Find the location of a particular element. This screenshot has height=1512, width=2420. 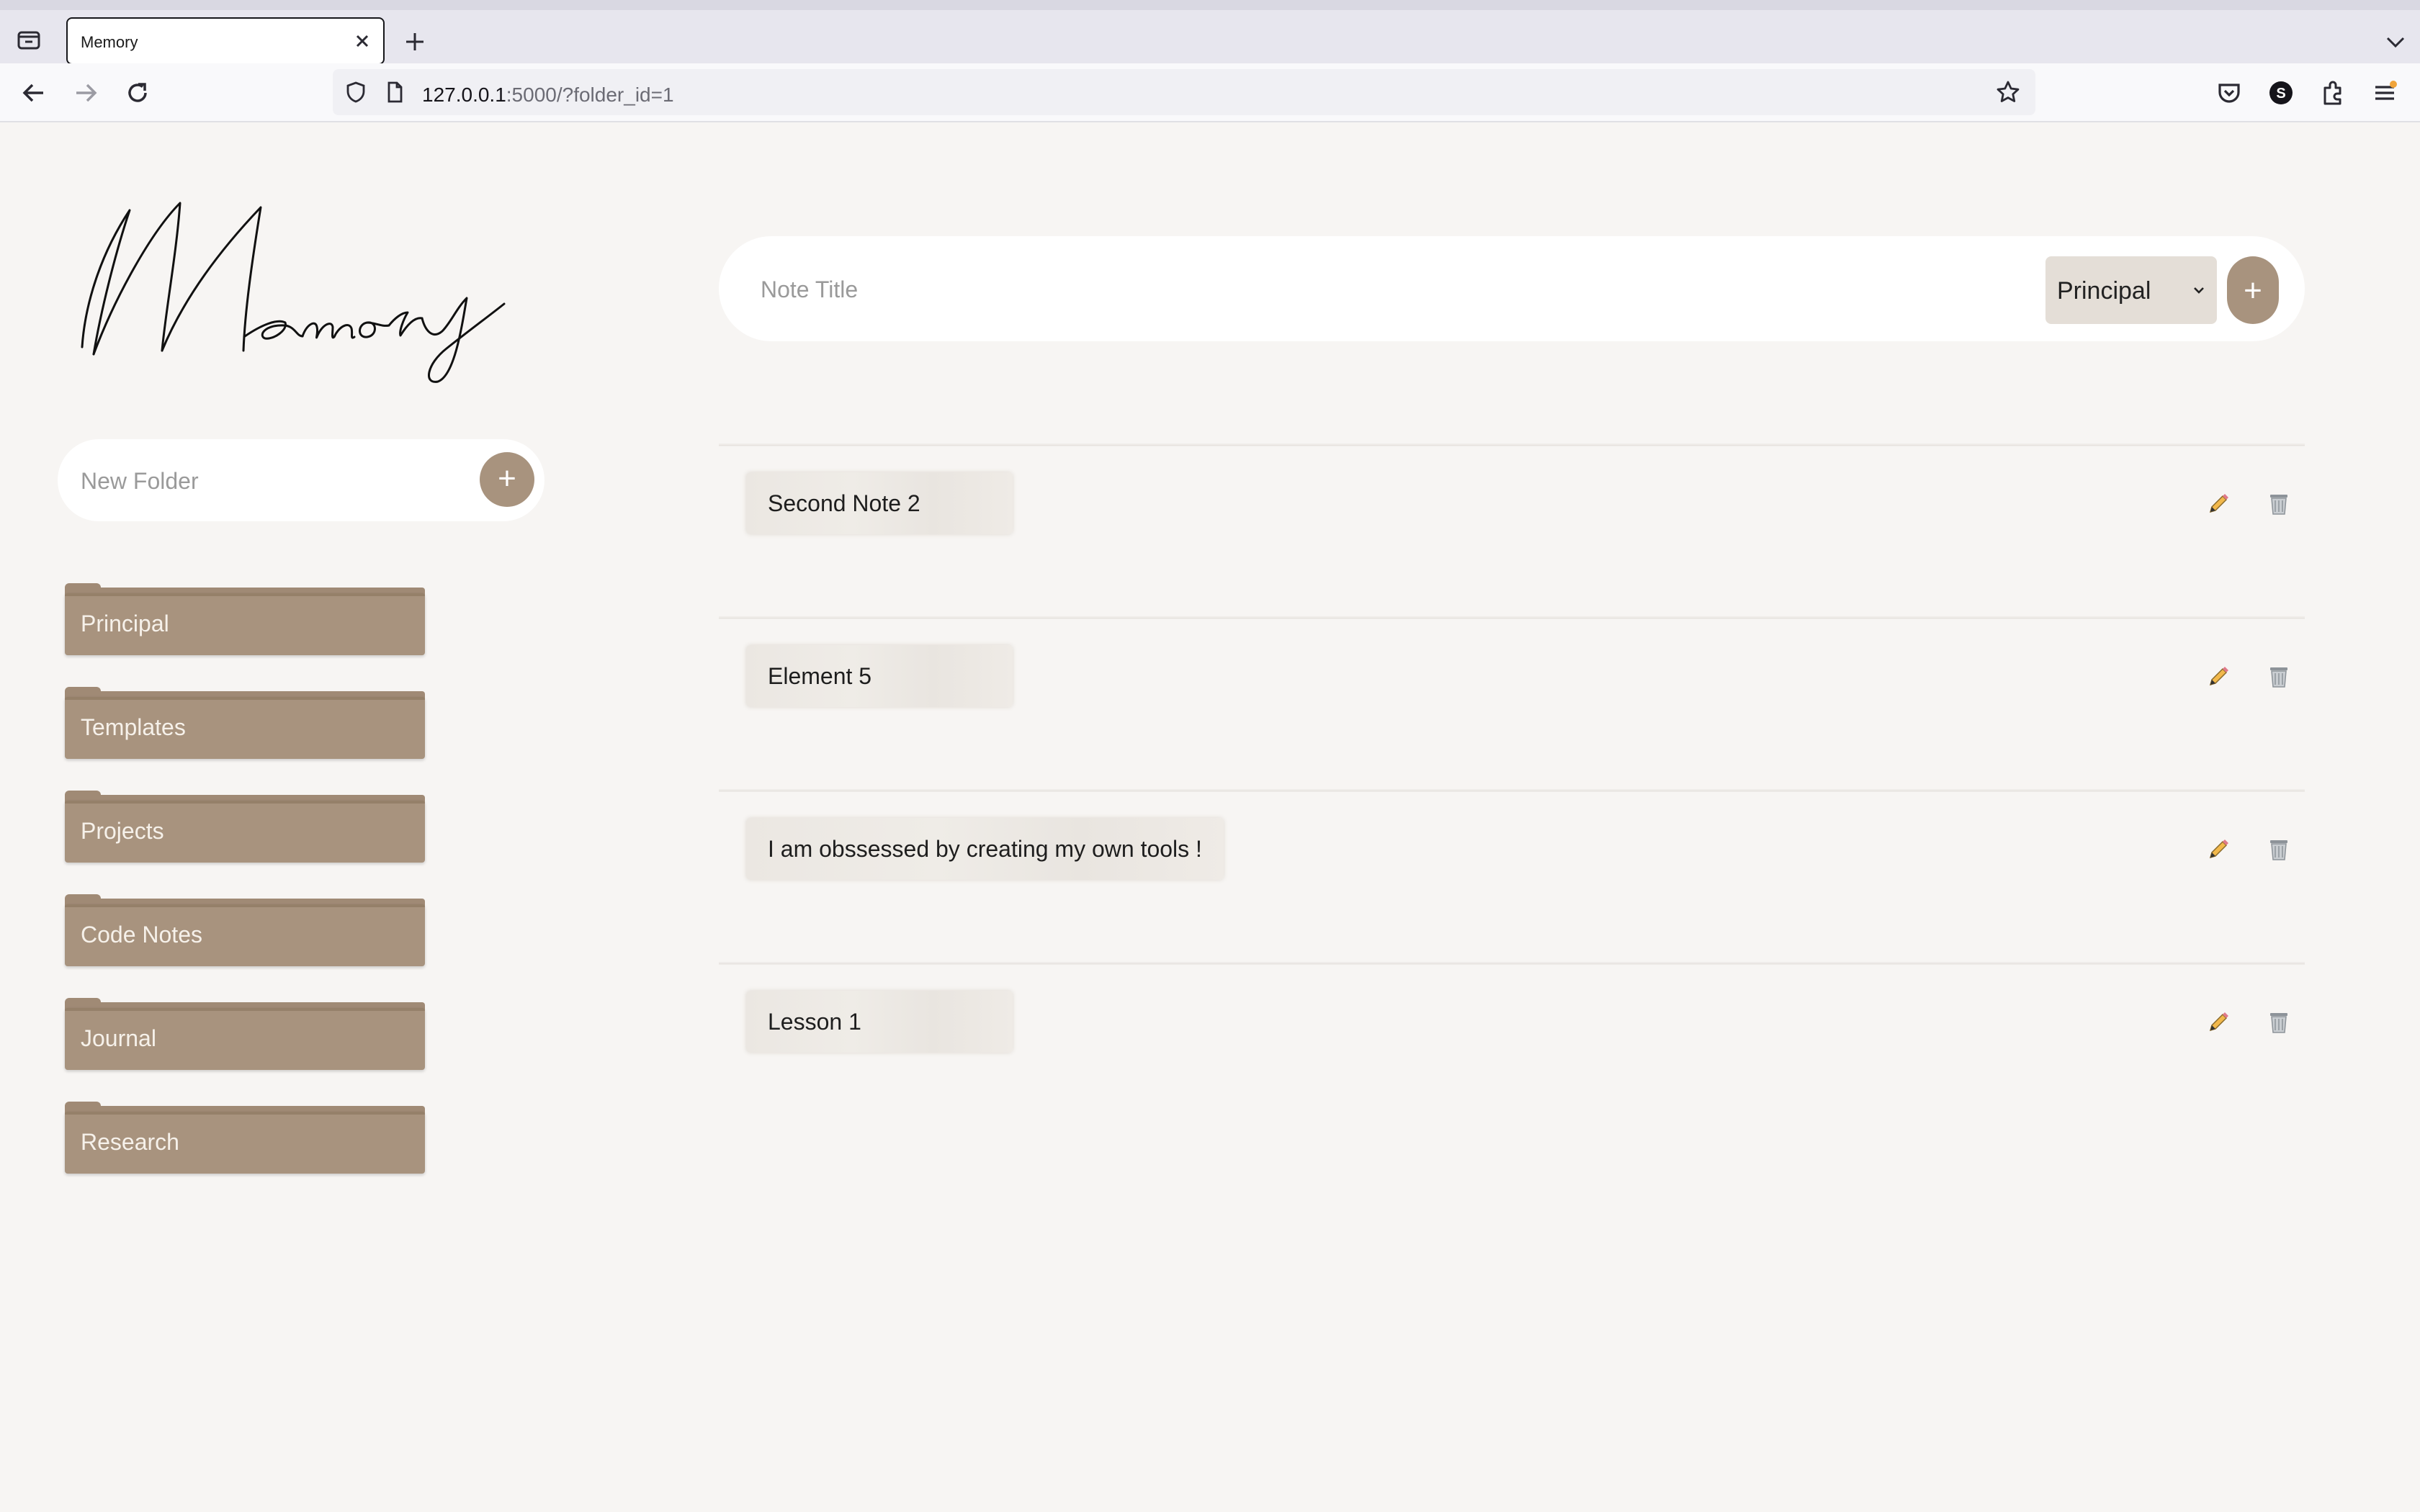

folder-label: Code Notes is located at coordinates (141, 935).